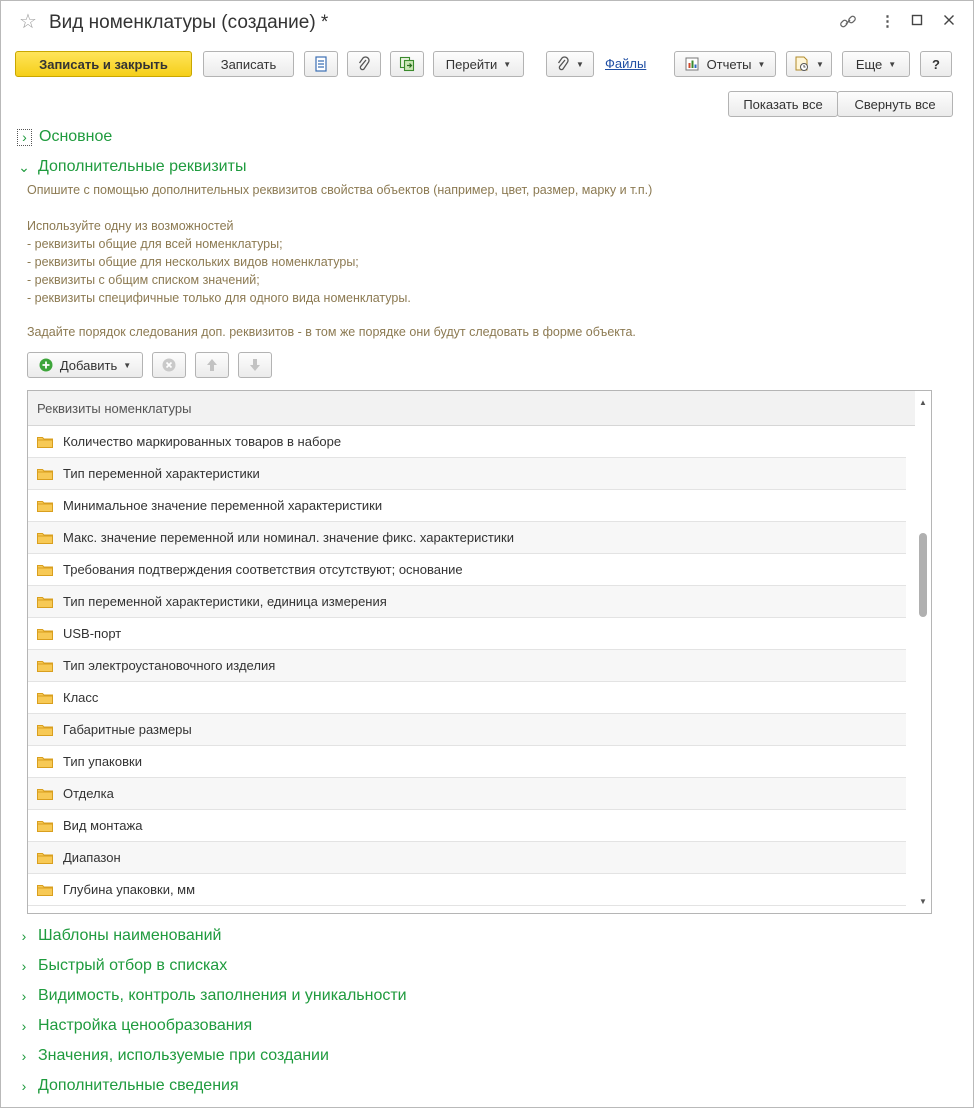  What do you see at coordinates (161, 473) in the screenshot?
I see `table-cell-attribute: Тип переменной характеристики` at bounding box center [161, 473].